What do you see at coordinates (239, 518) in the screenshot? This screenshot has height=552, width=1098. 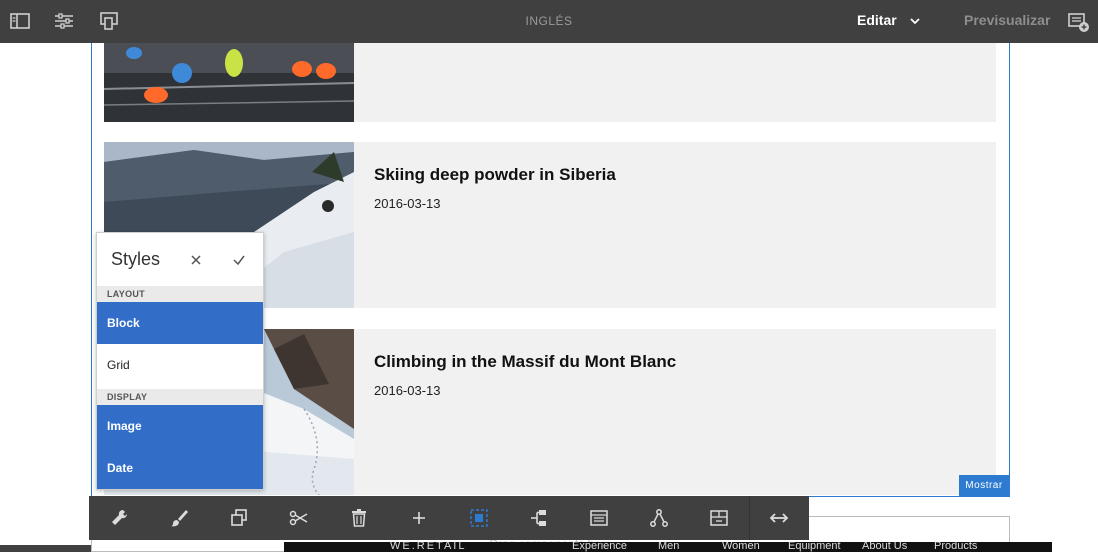 I see `copy-icon` at bounding box center [239, 518].